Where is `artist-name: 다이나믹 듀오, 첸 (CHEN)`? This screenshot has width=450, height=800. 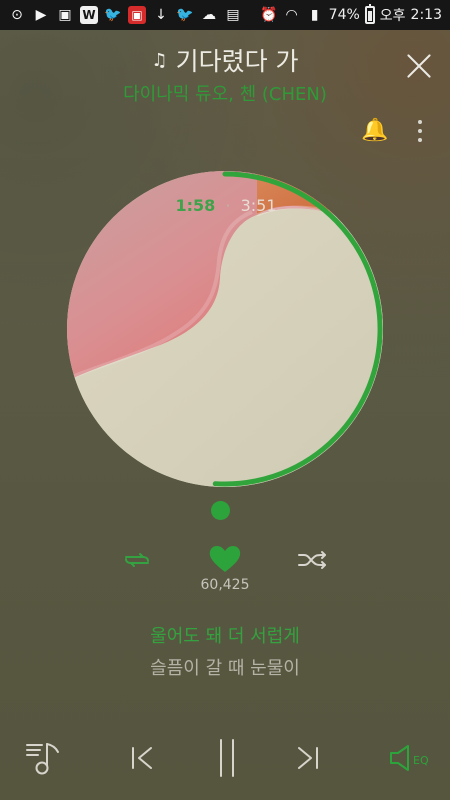 artist-name: 다이나믹 듀오, 첸 (CHEN) is located at coordinates (225, 95).